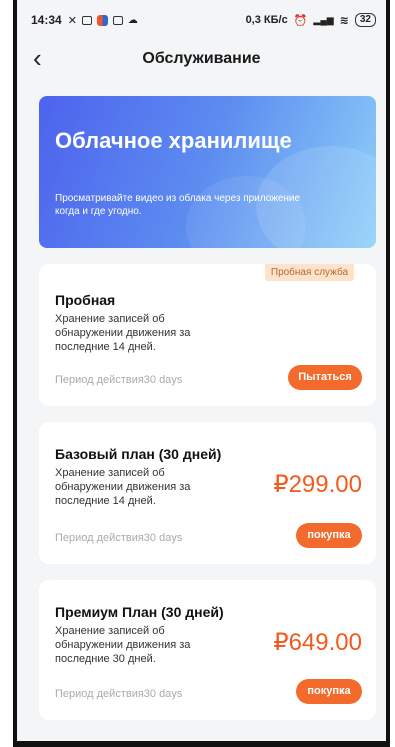 This screenshot has height=747, width=395. I want to click on plan-price: ₽299.00, so click(317, 484).